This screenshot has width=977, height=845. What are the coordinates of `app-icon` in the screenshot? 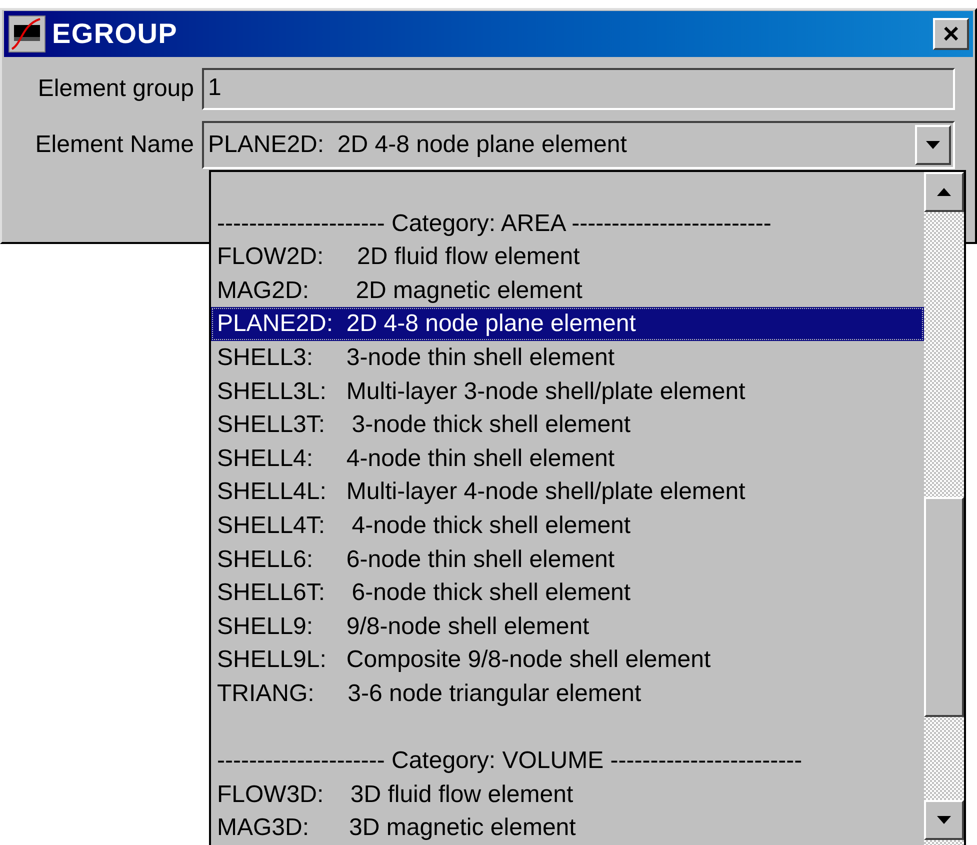 It's located at (27, 34).